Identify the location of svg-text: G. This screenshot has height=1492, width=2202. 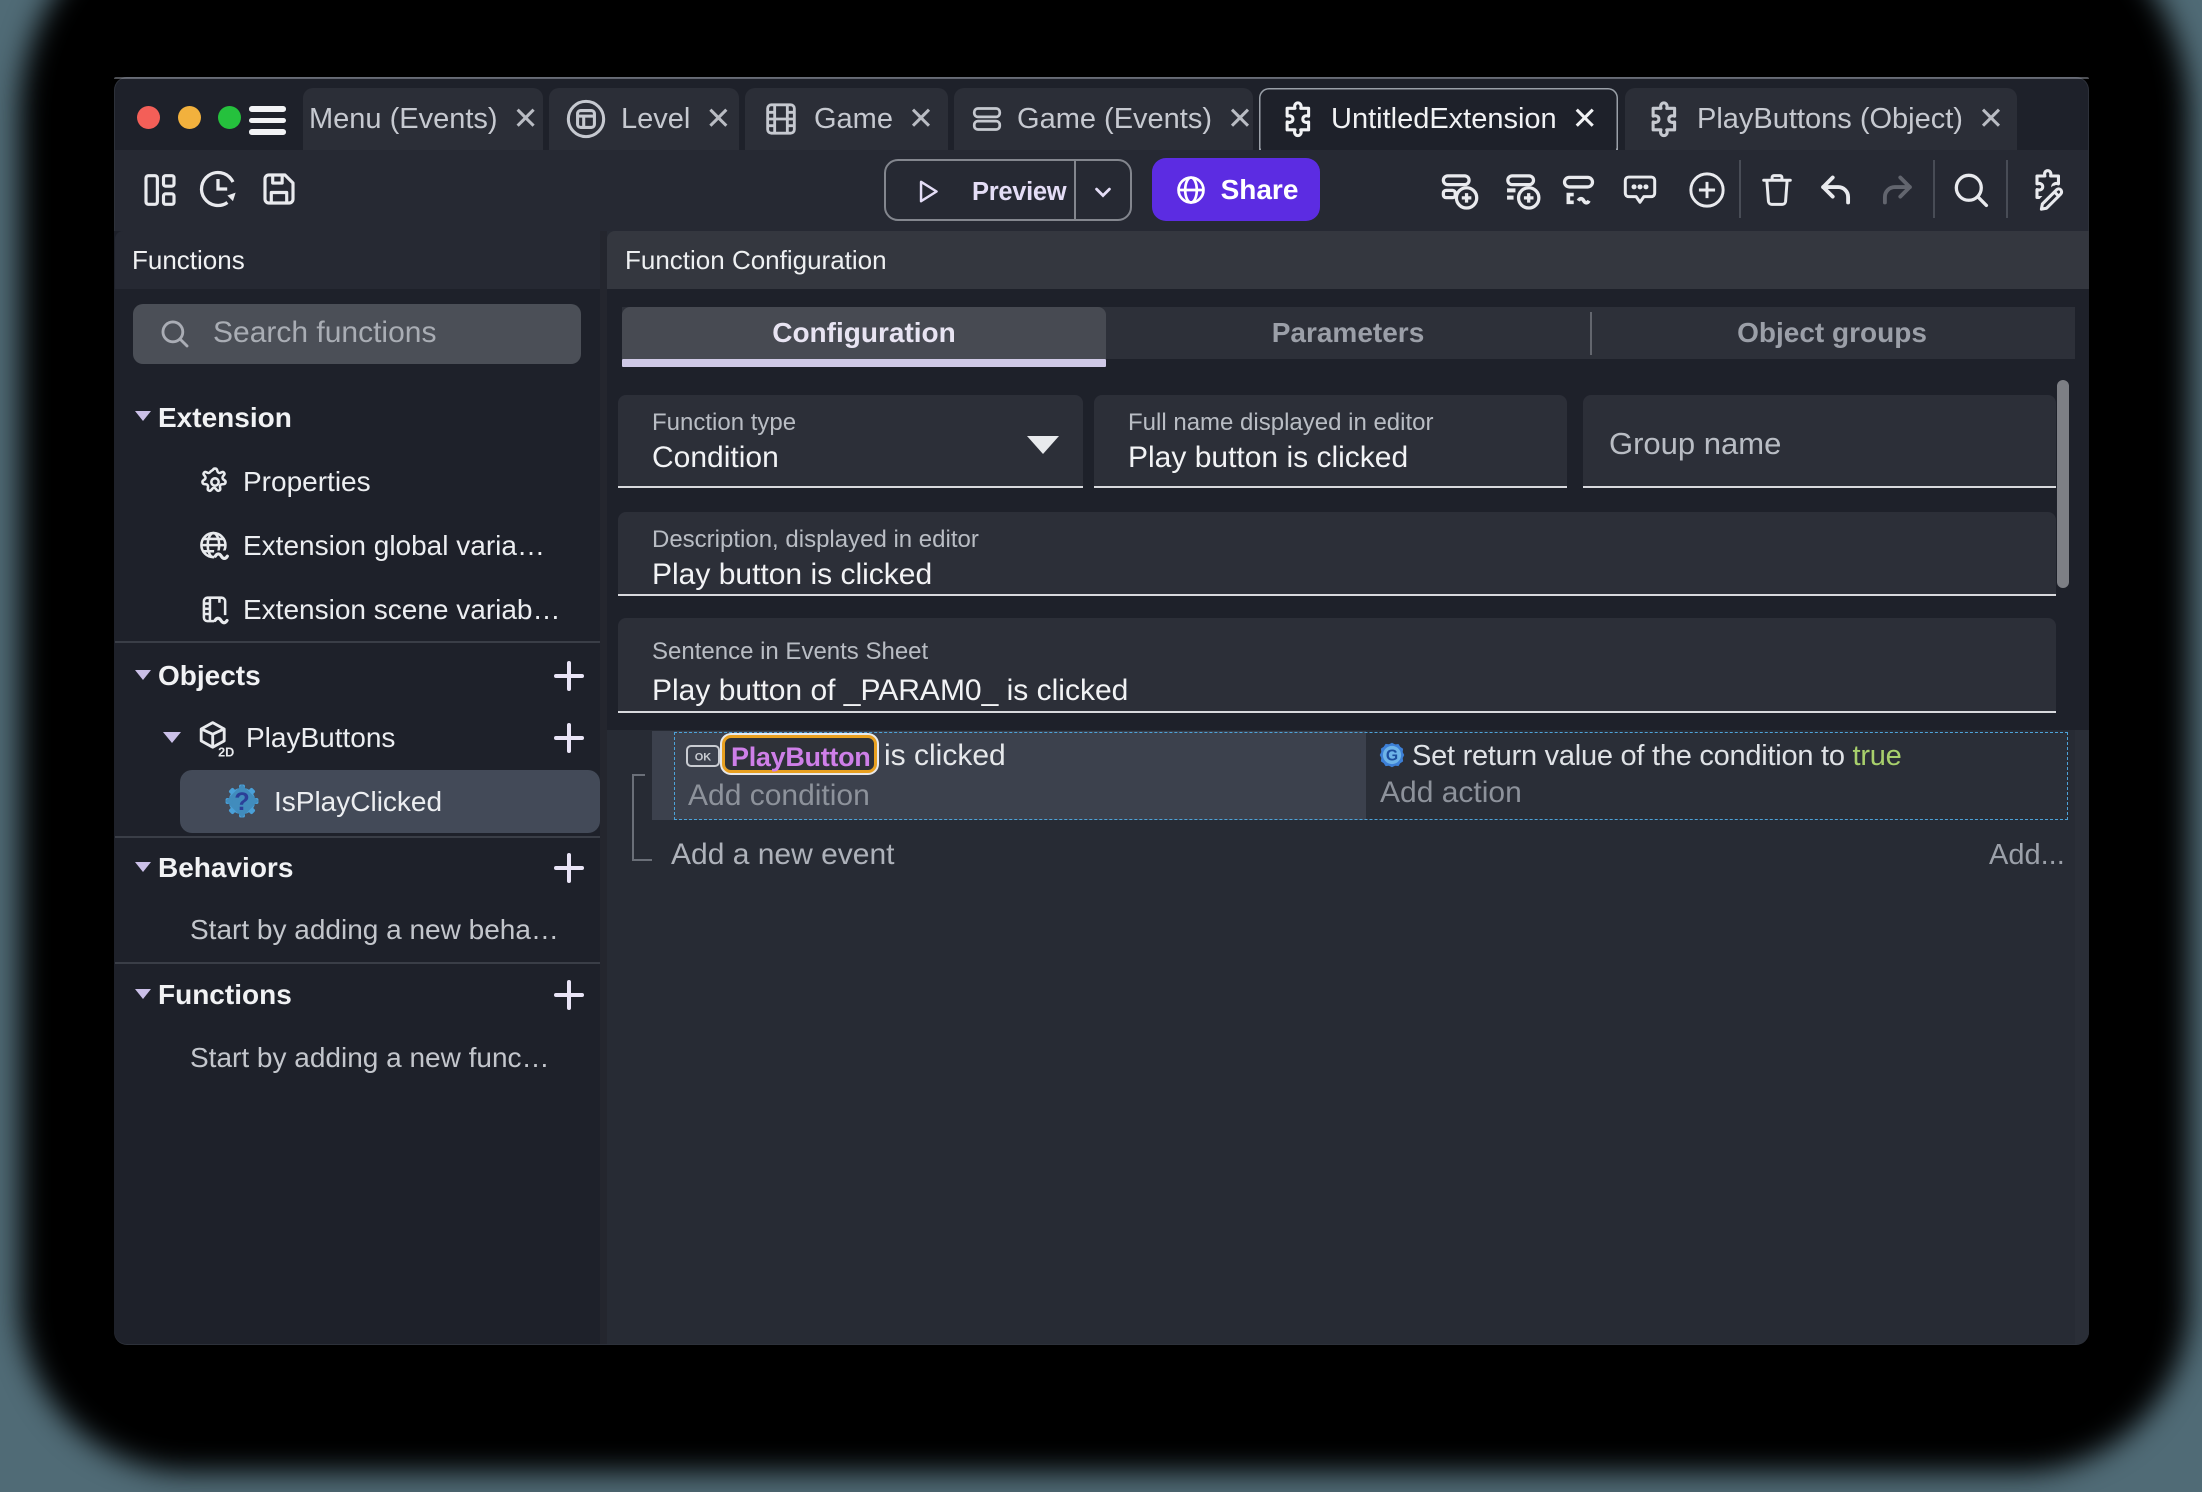
(1392, 756).